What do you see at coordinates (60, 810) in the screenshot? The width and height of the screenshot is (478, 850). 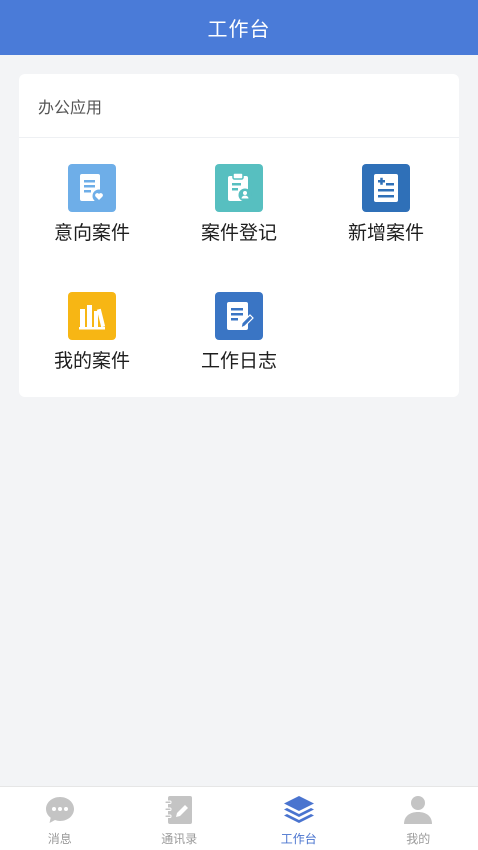 I see `message-icon` at bounding box center [60, 810].